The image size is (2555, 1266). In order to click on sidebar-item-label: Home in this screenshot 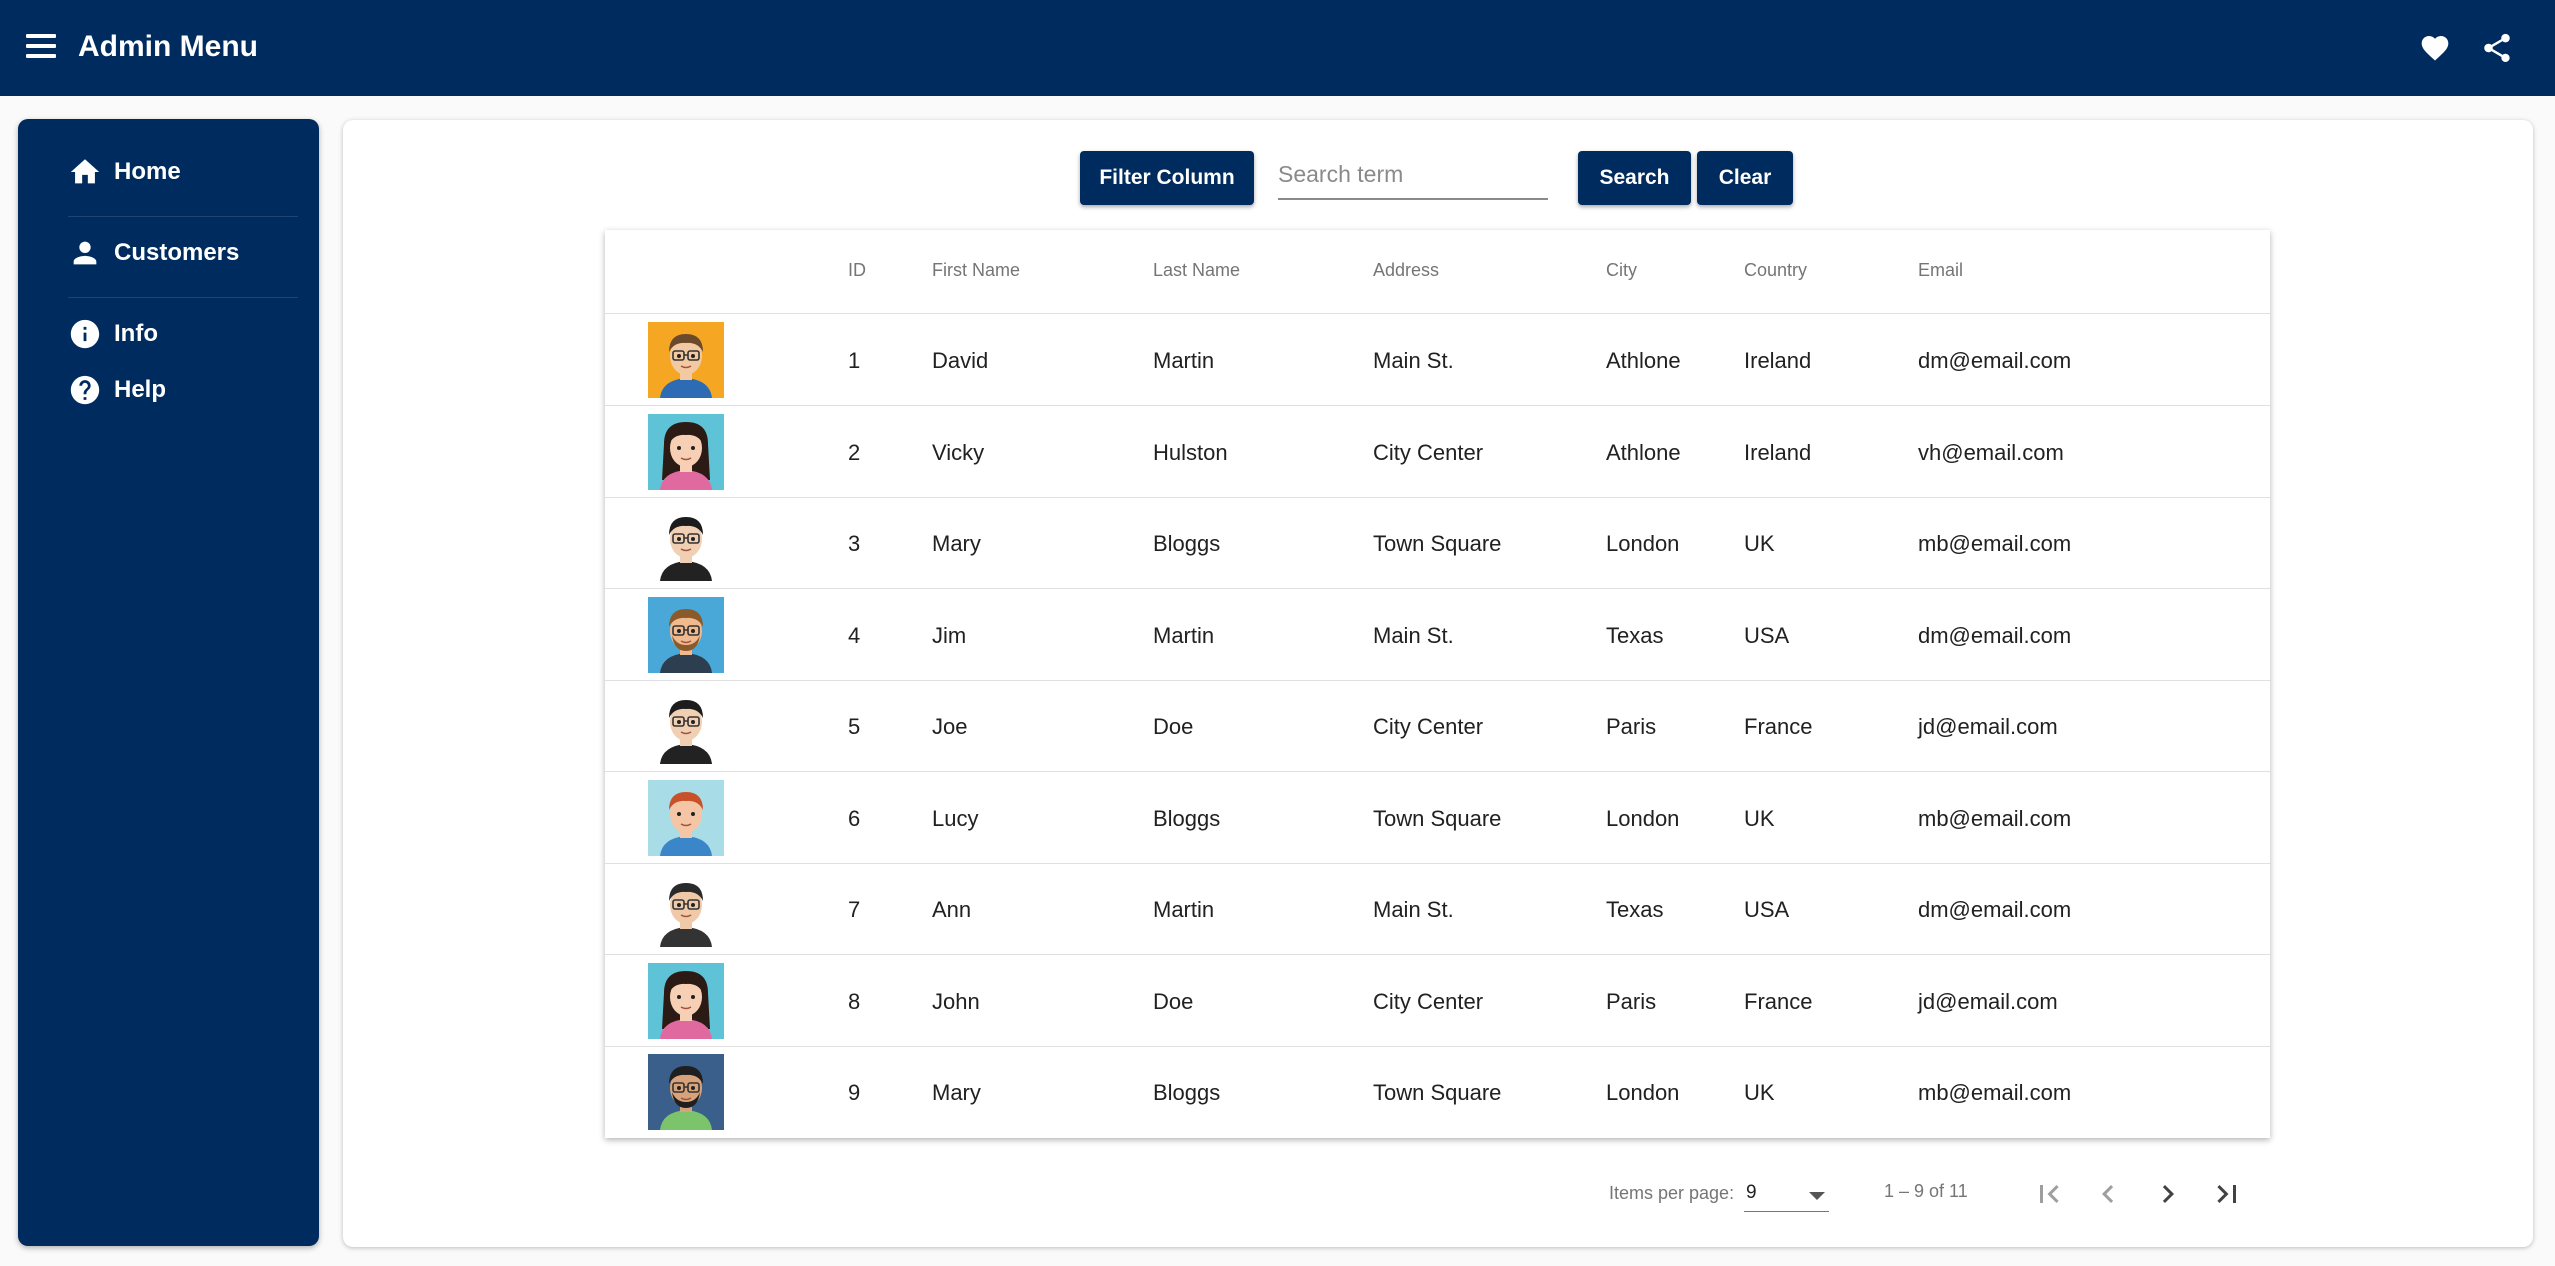, I will do `click(147, 171)`.